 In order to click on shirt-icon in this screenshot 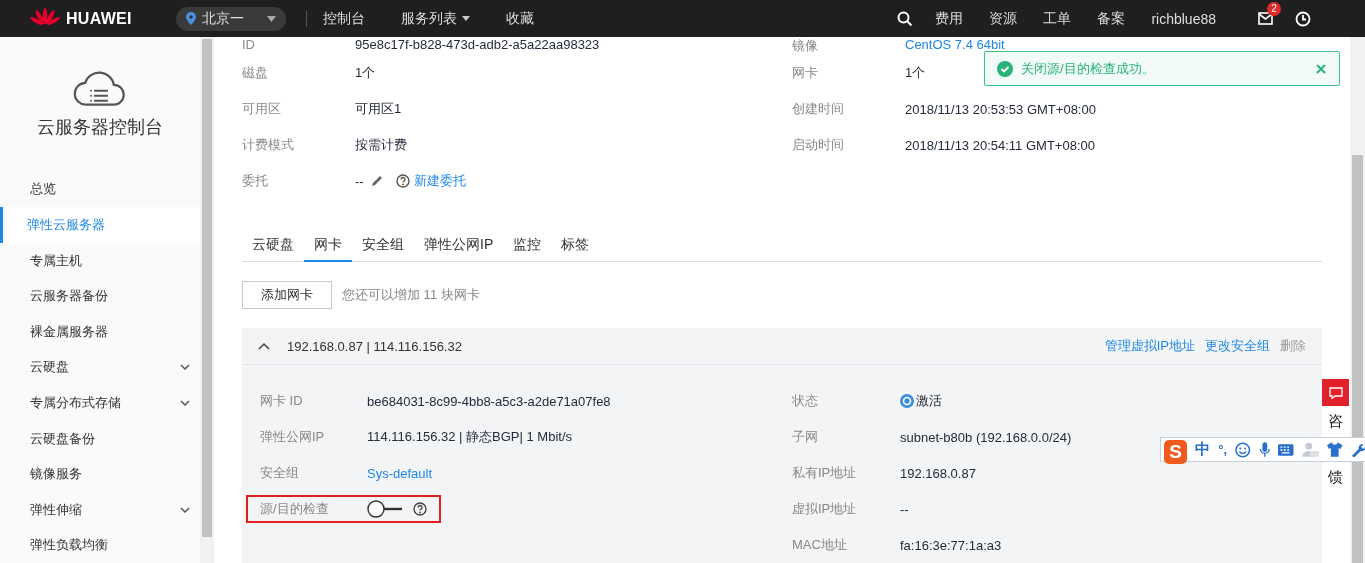, I will do `click(1335, 449)`.